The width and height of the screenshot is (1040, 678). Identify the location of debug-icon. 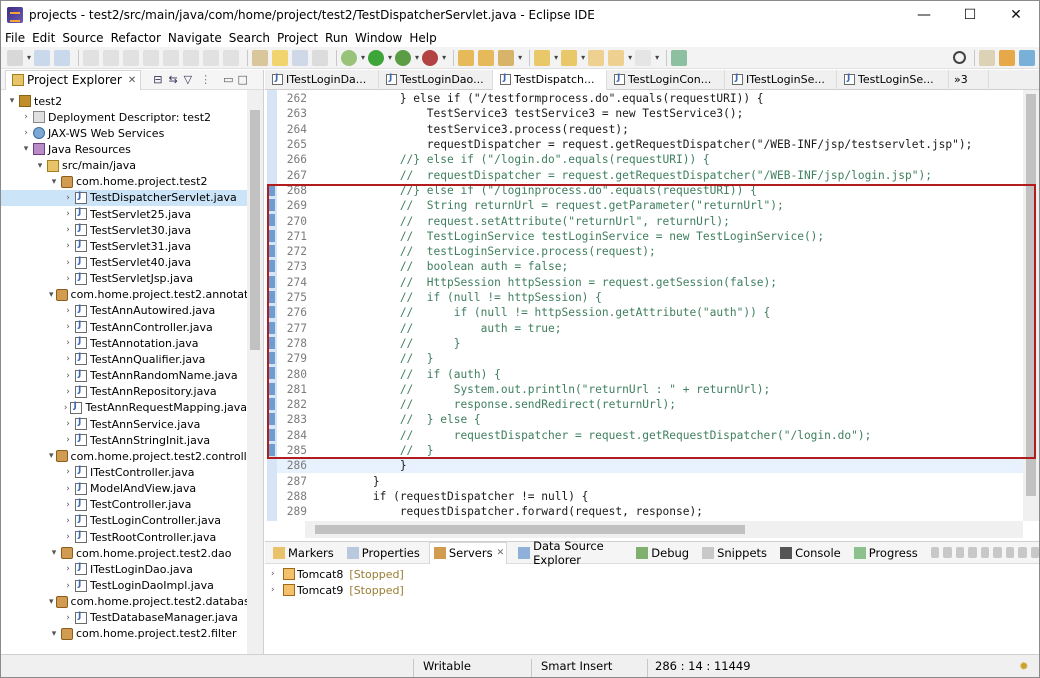
(349, 57).